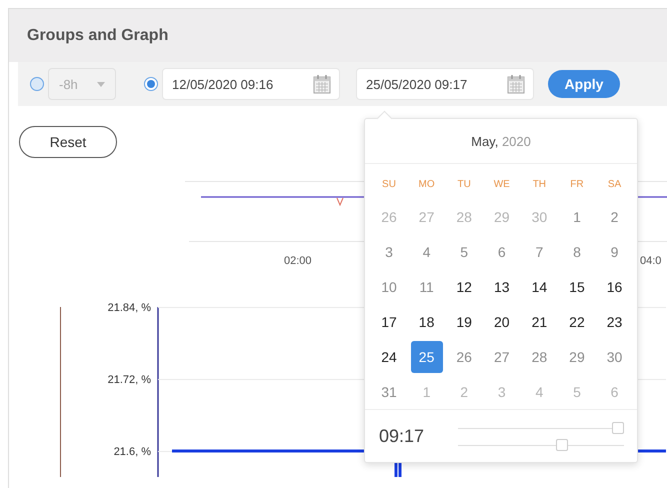  I want to click on day-cell: 15, so click(576, 287).